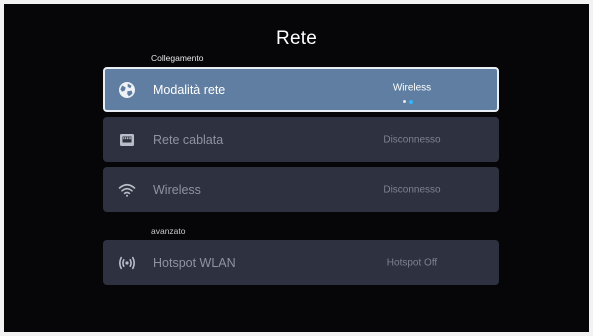 Image resolution: width=593 pixels, height=336 pixels. I want to click on hotspot-label: Hotspot WLAN, so click(194, 262).